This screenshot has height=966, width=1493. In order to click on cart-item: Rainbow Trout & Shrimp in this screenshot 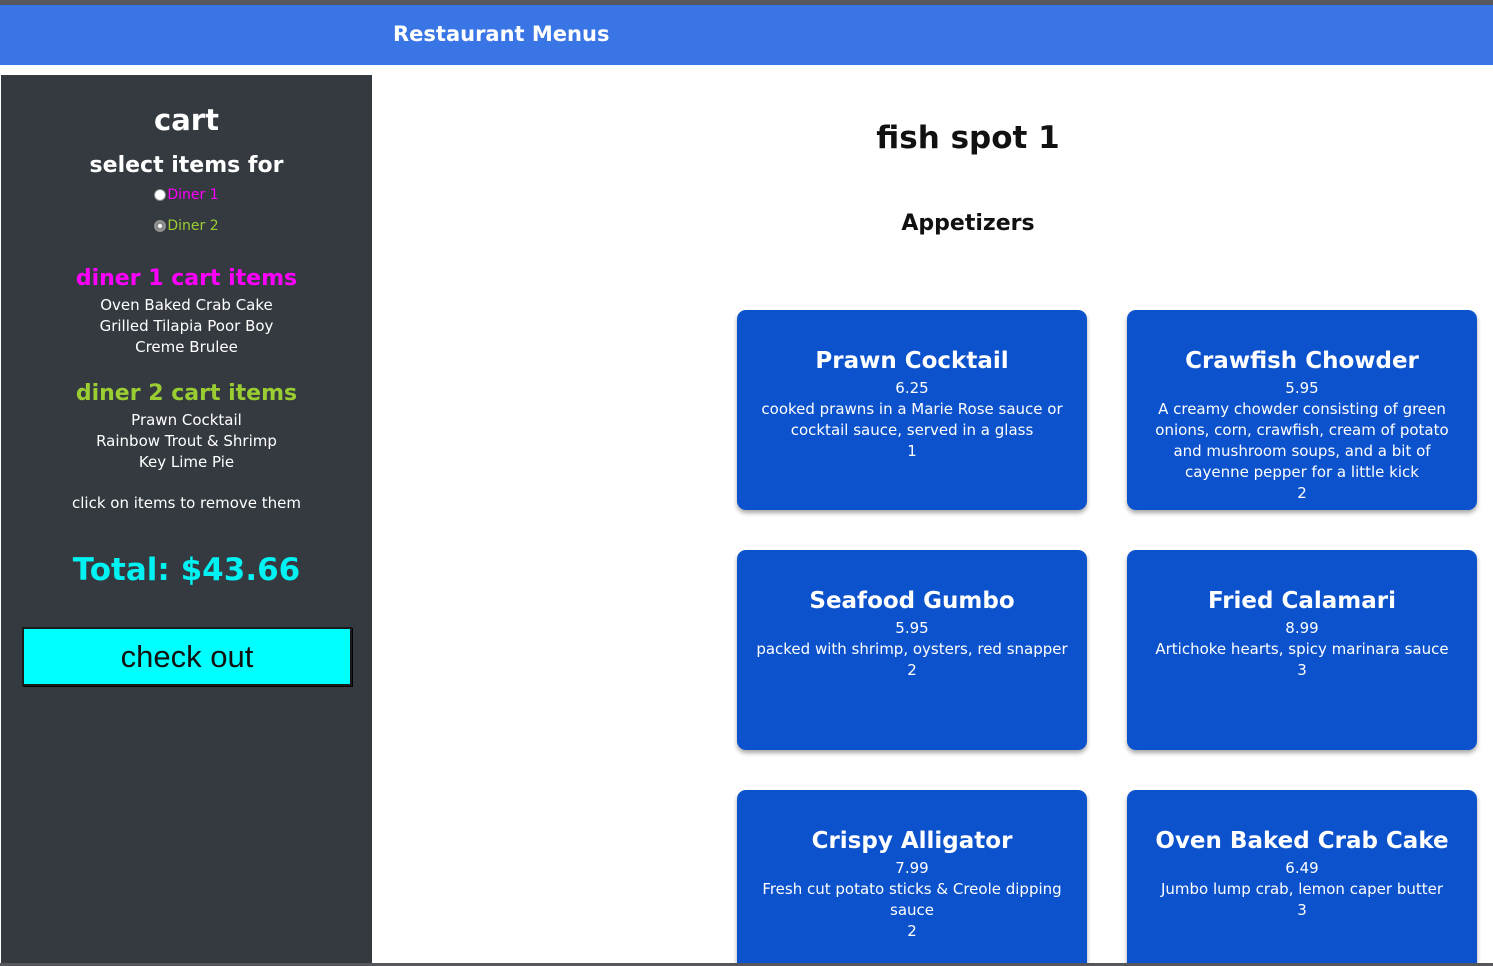, I will do `click(186, 441)`.